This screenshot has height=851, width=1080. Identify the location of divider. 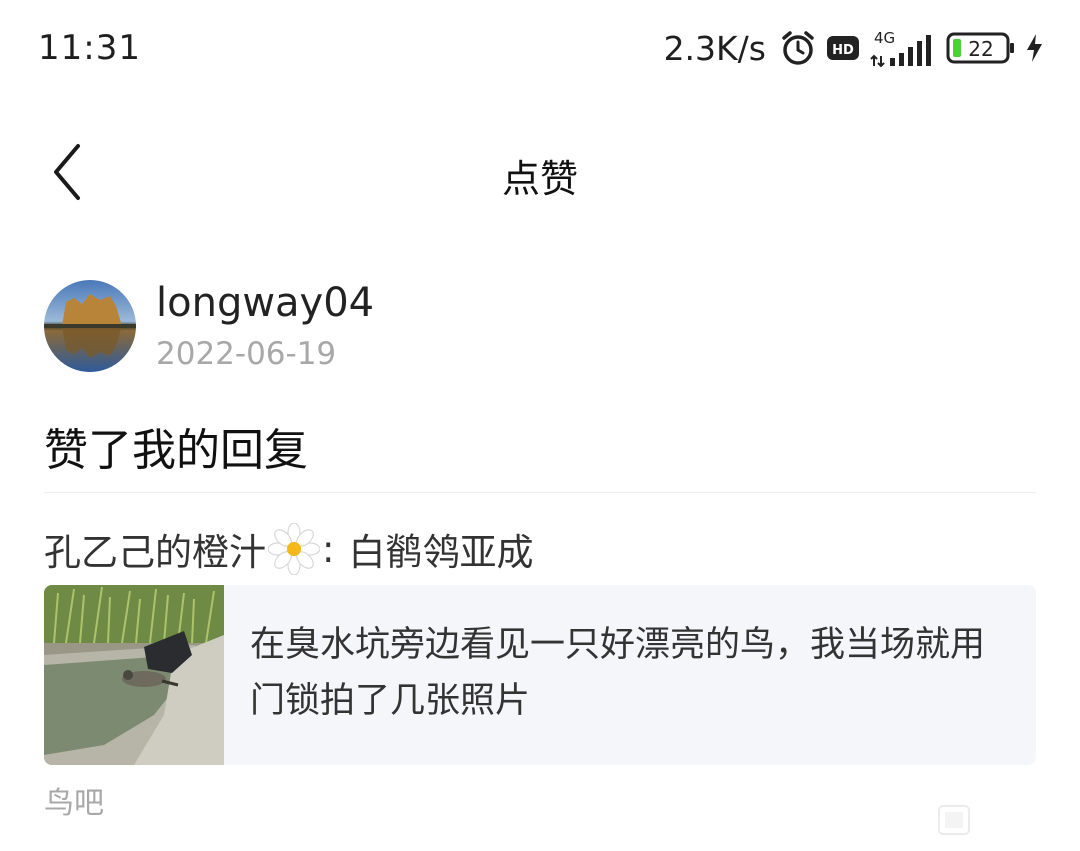
(540, 492).